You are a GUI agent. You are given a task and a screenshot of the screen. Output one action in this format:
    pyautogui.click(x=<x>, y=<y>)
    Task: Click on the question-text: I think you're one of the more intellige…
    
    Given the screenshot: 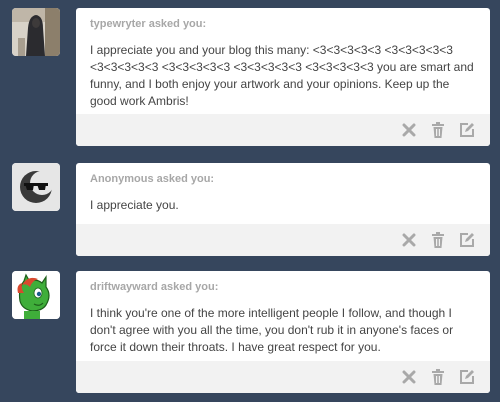 What is the action you would take?
    pyautogui.click(x=272, y=330)
    